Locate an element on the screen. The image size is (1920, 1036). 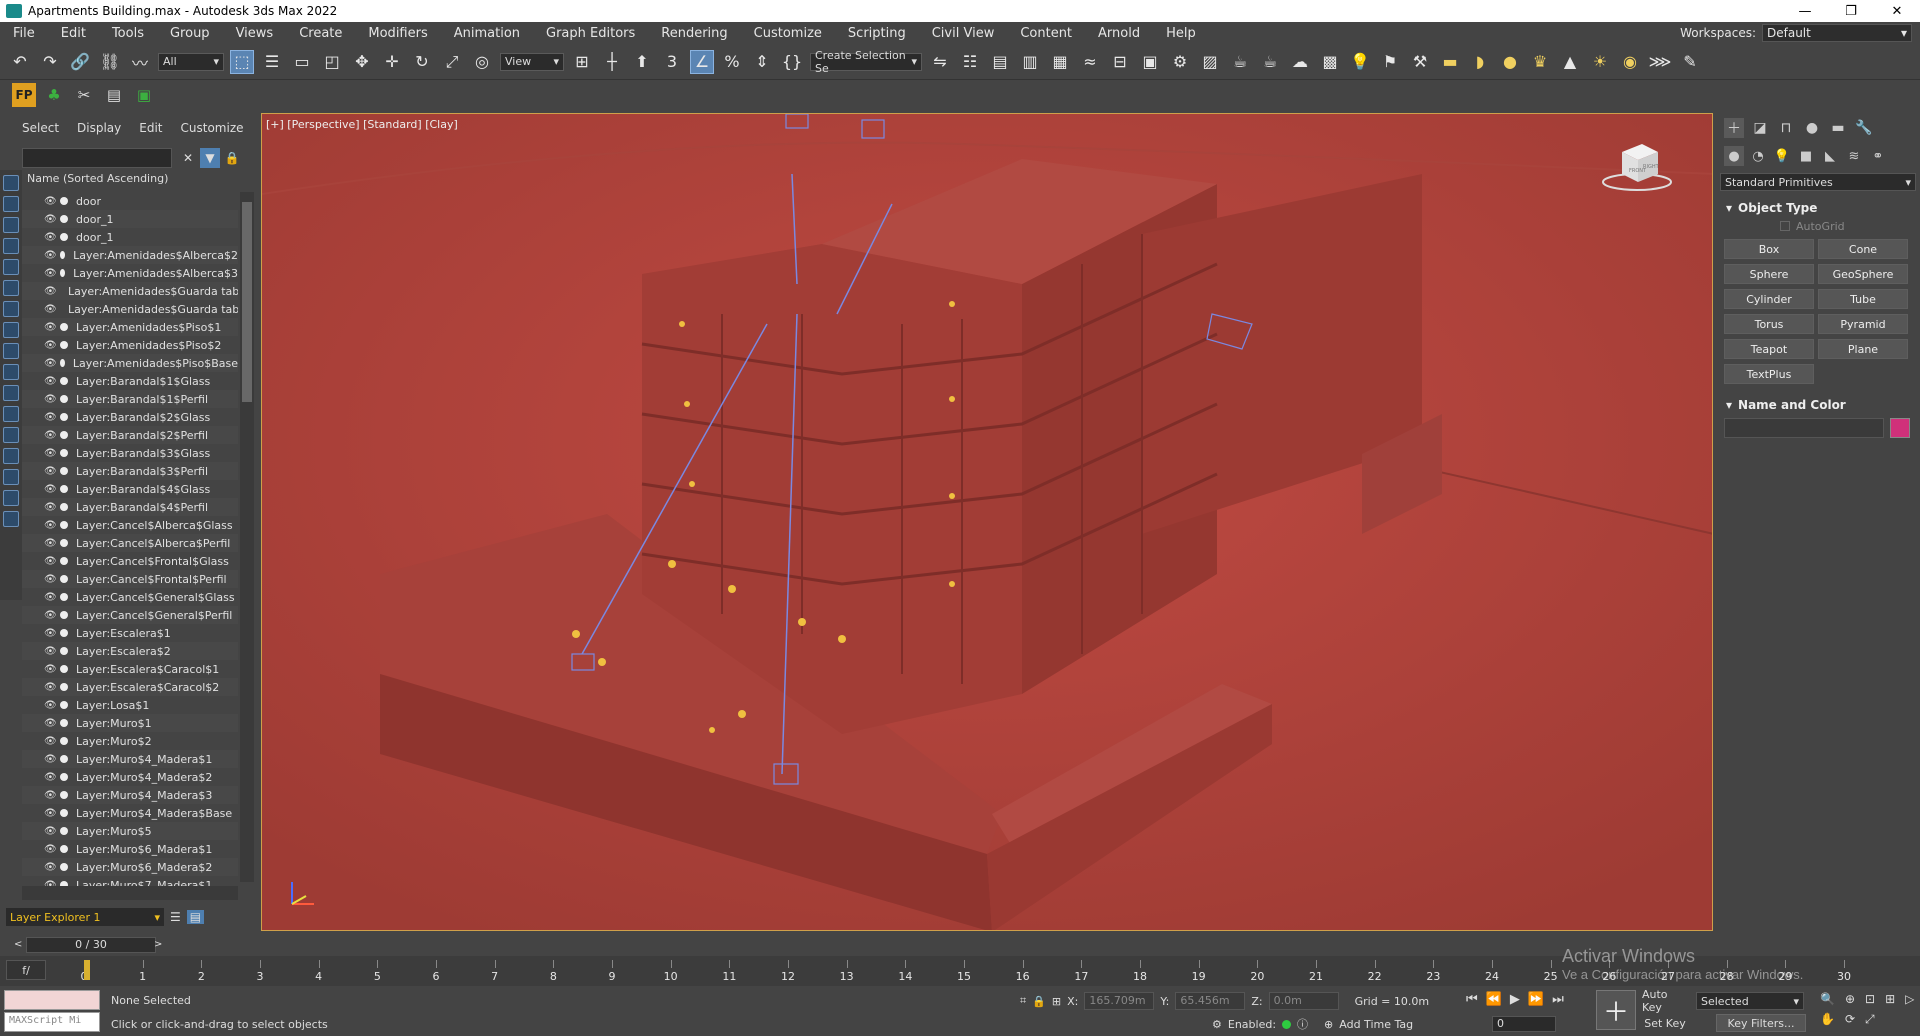
helpers-category-icon: ◣ is located at coordinates (1830, 156).